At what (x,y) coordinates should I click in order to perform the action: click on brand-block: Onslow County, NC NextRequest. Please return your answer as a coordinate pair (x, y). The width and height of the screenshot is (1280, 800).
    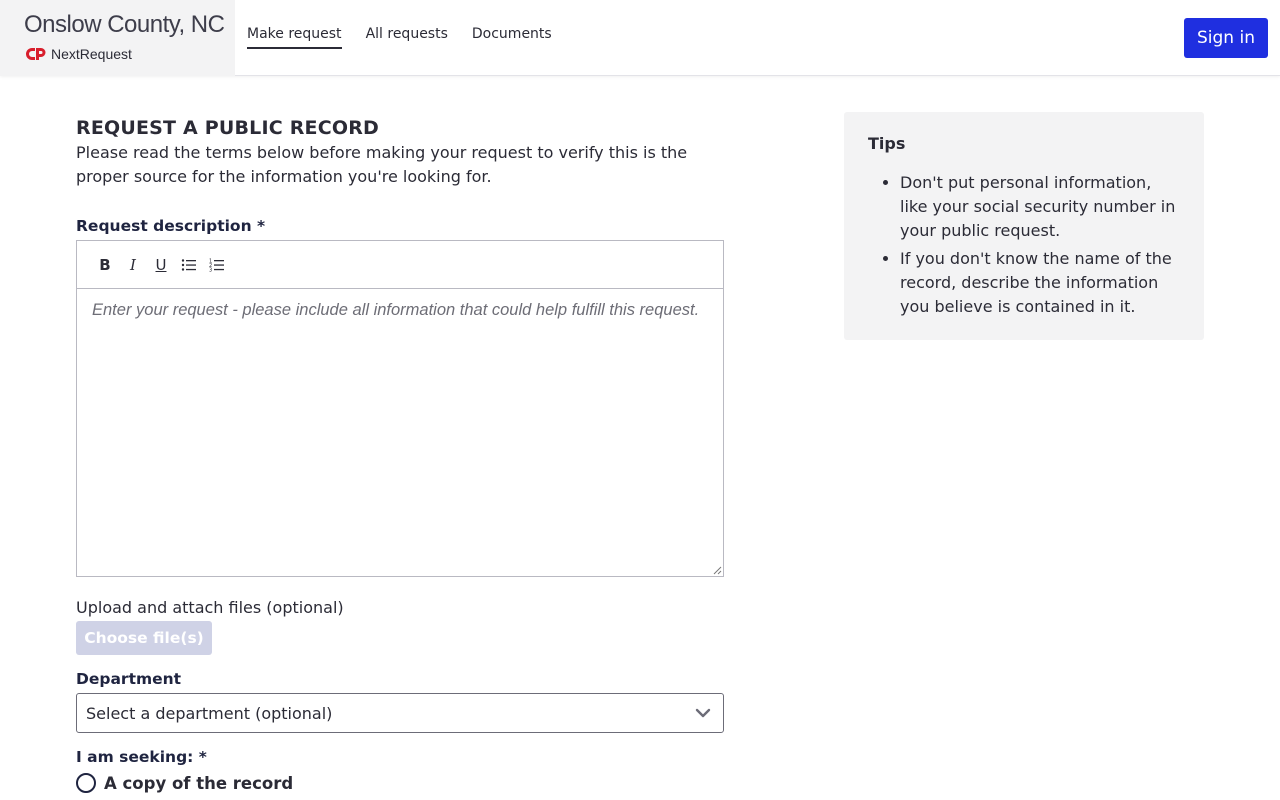
    Looking at the image, I should click on (117, 38).